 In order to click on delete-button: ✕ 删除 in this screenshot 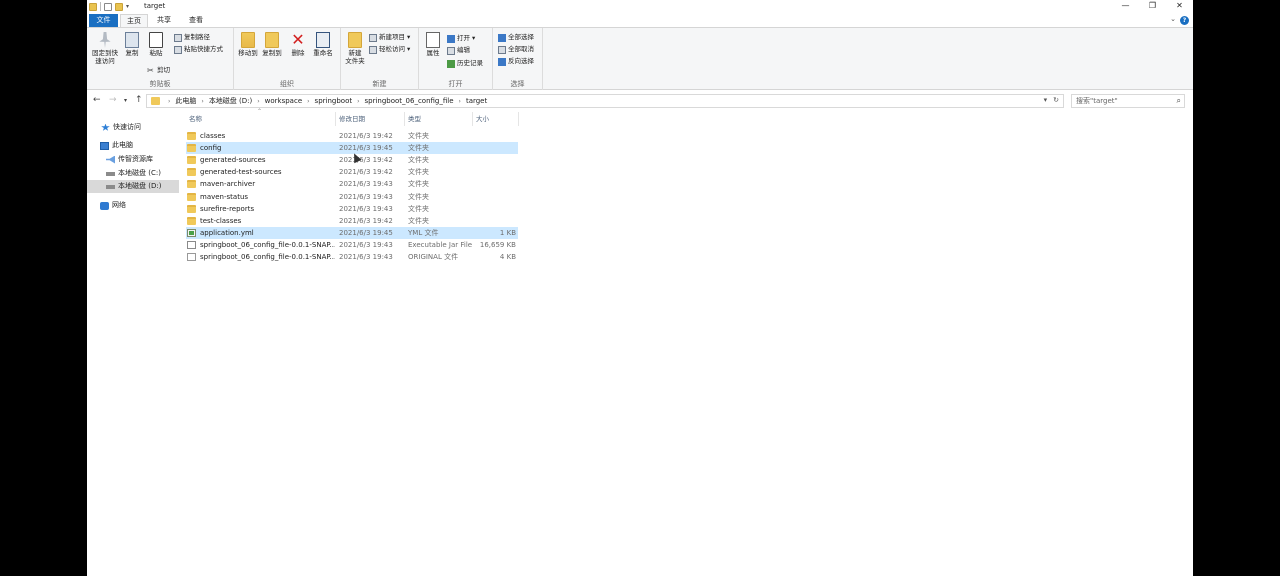, I will do `click(298, 45)`.